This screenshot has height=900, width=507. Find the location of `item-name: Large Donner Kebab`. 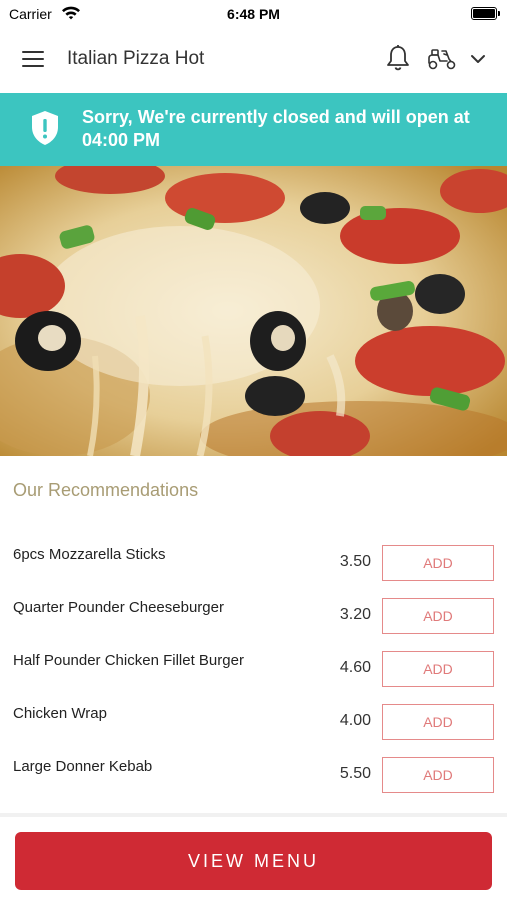

item-name: Large Donner Kebab is located at coordinates (83, 766).